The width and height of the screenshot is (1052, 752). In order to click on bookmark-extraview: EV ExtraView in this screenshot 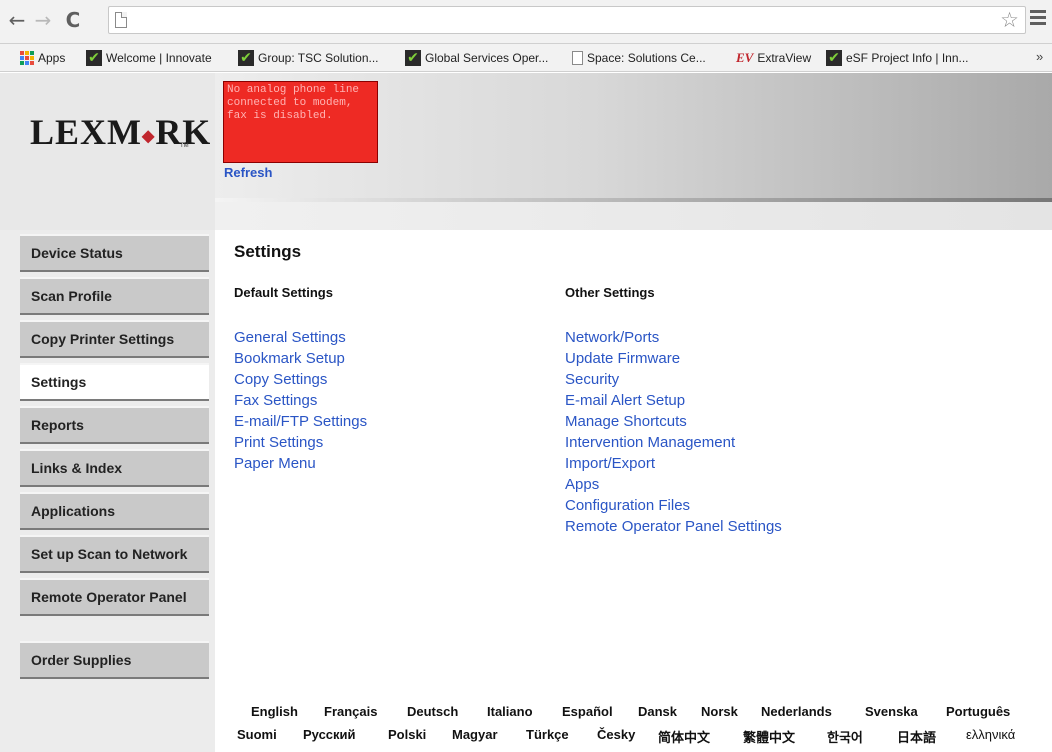, I will do `click(773, 58)`.